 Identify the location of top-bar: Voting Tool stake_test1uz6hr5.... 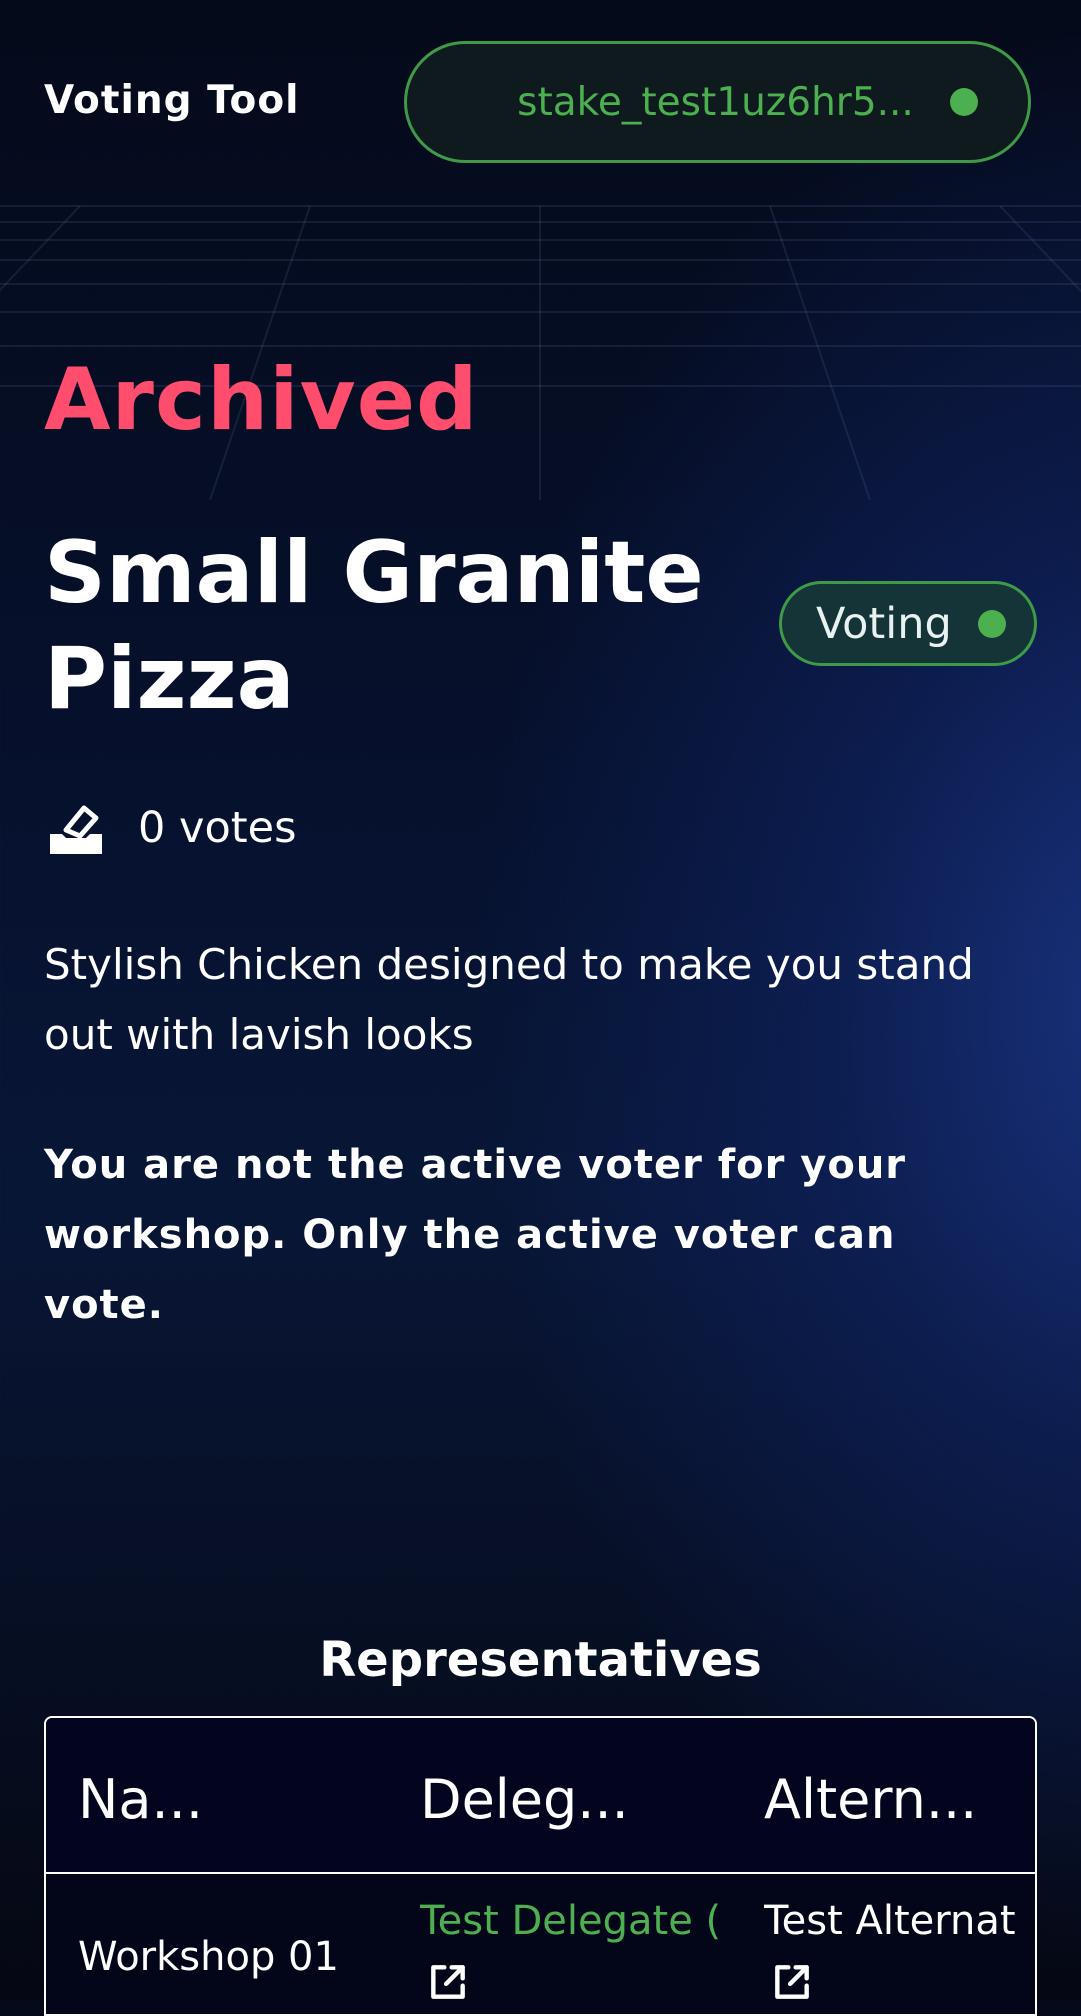
(540, 102).